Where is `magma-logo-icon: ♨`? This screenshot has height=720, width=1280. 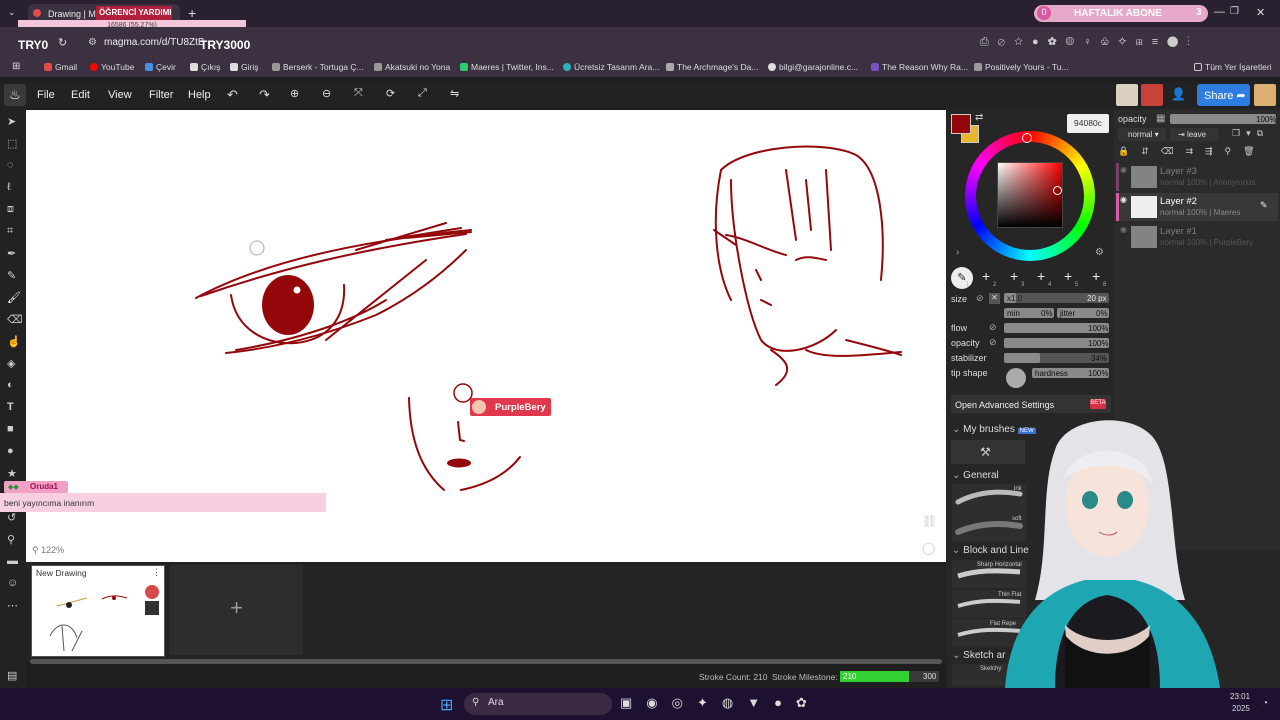 magma-logo-icon: ♨ is located at coordinates (15, 95).